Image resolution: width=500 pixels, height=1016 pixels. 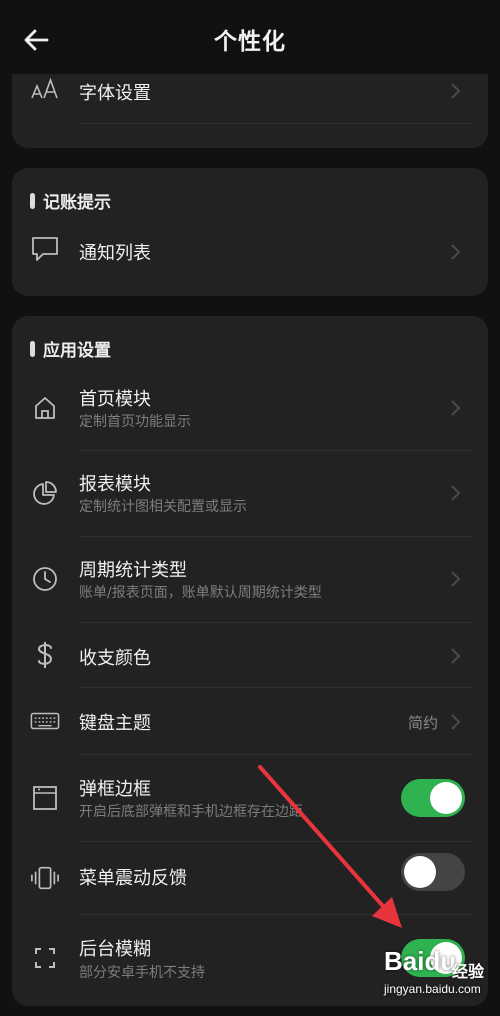 I want to click on background-blur-toggle, so click(x=433, y=958).